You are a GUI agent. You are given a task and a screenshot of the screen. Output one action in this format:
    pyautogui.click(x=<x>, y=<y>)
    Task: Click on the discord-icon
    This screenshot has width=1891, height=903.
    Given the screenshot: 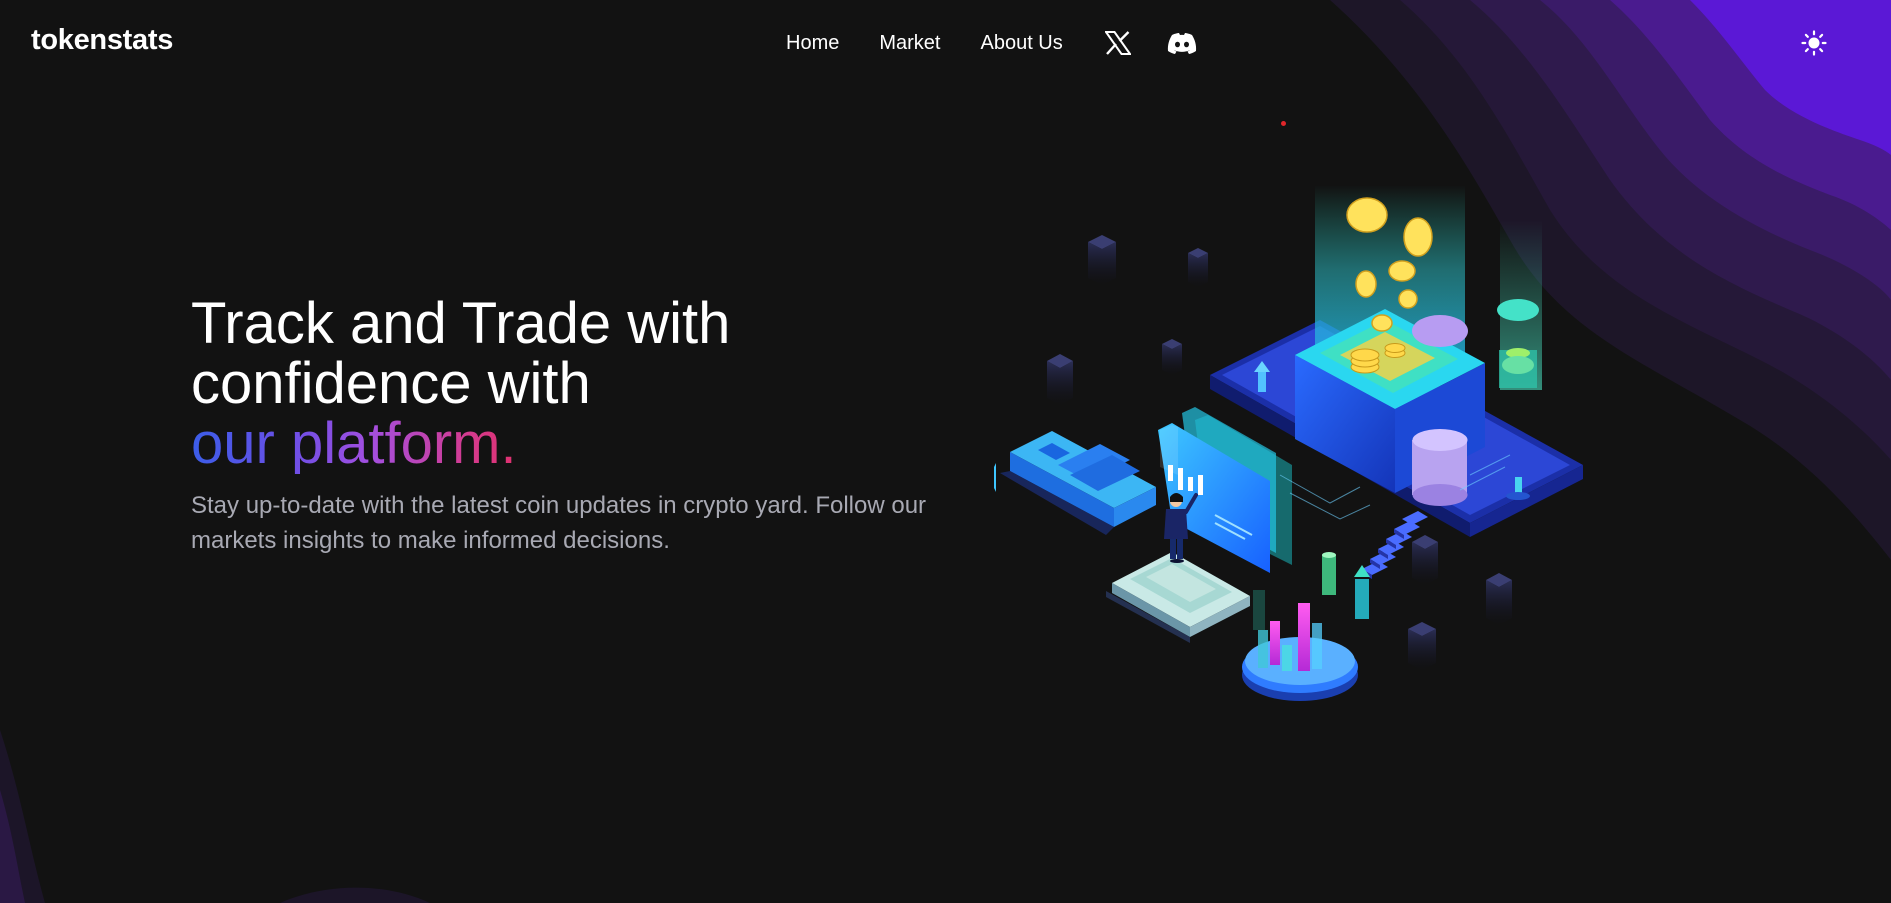 What is the action you would take?
    pyautogui.click(x=1182, y=43)
    